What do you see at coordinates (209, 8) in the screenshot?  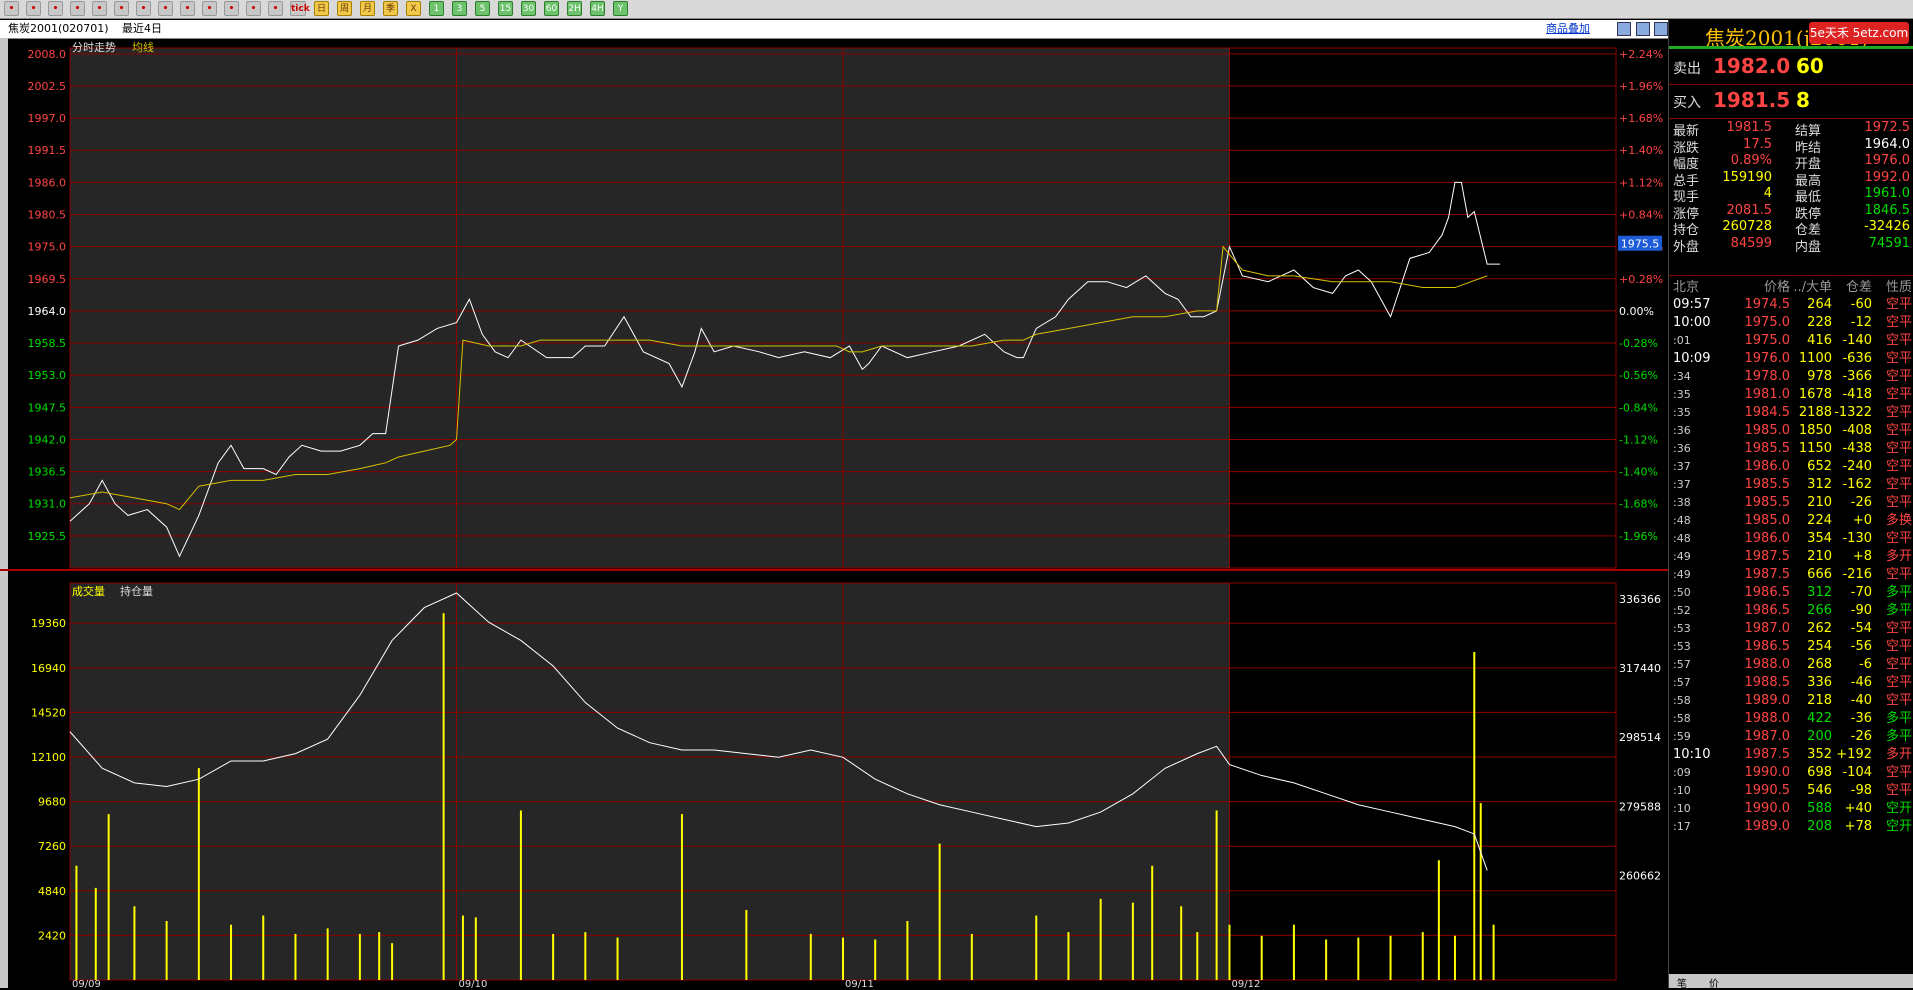 I see `filter-icon: •` at bounding box center [209, 8].